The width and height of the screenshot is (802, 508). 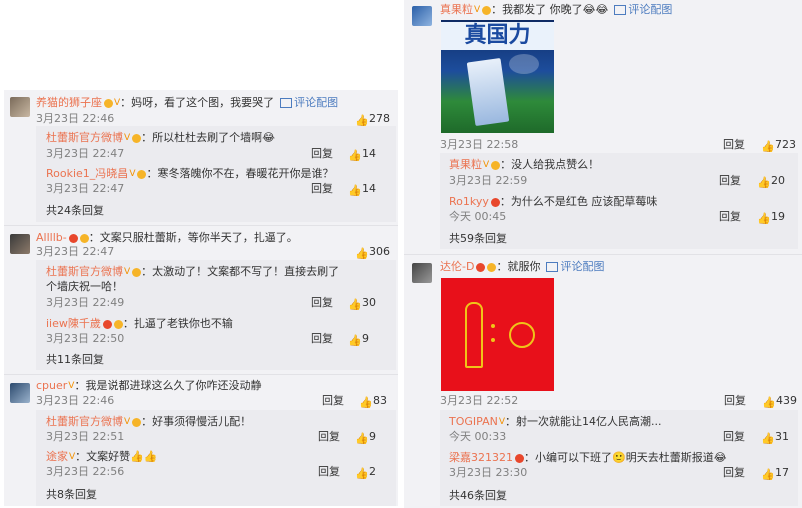 I want to click on reply-date: 今天 00:33, so click(x=478, y=436).